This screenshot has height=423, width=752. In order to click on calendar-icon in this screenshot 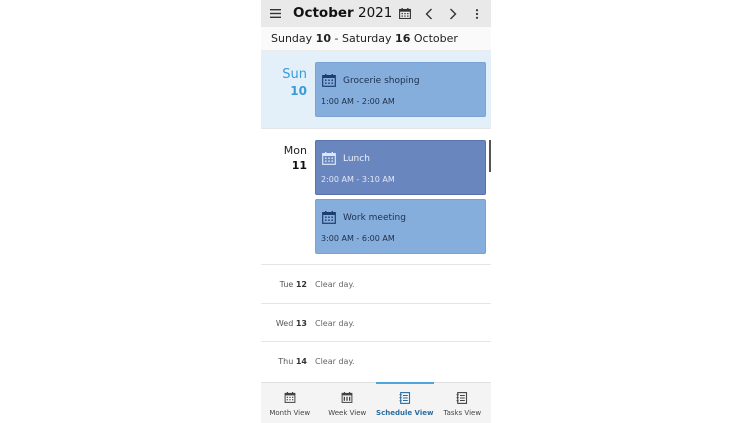, I will do `click(405, 13)`.